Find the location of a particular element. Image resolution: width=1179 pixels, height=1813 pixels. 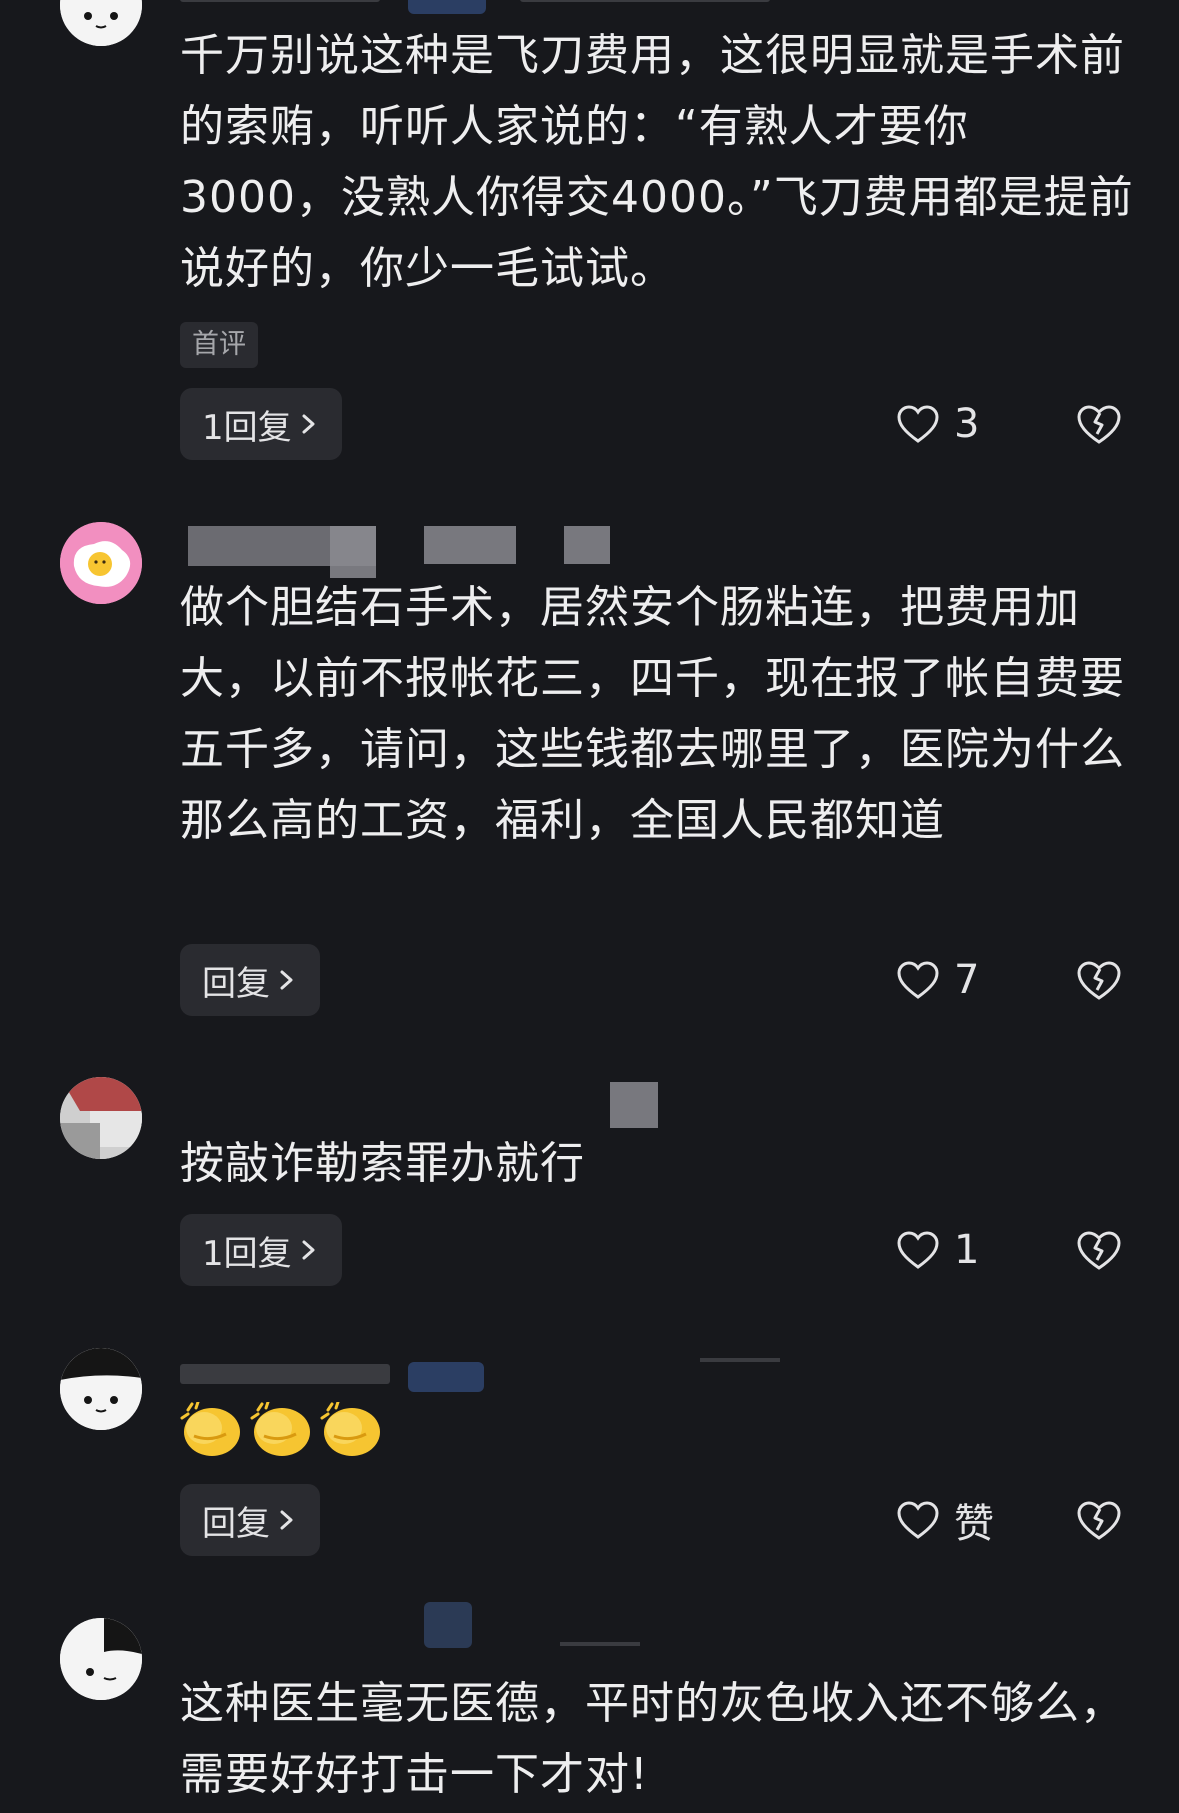

first-comment-badge: 首评 is located at coordinates (219, 345).